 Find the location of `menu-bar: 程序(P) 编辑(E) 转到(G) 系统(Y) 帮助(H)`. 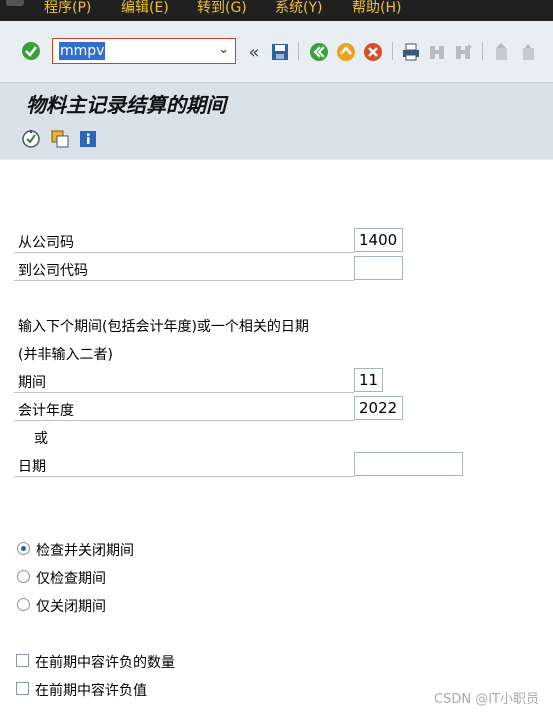

menu-bar: 程序(P) 编辑(E) 转到(G) 系统(Y) 帮助(H) is located at coordinates (276, 10).